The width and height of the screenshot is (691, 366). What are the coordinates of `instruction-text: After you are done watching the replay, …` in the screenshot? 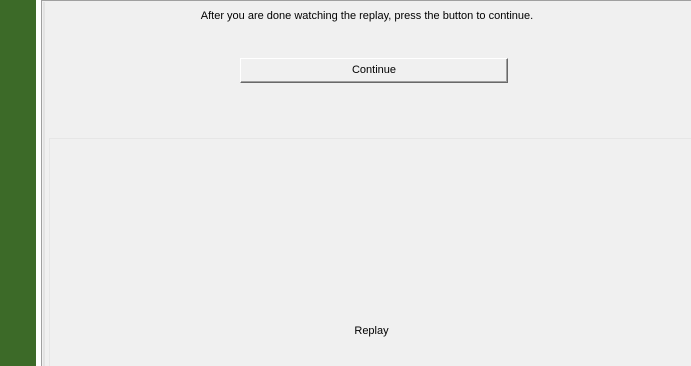 It's located at (367, 16).